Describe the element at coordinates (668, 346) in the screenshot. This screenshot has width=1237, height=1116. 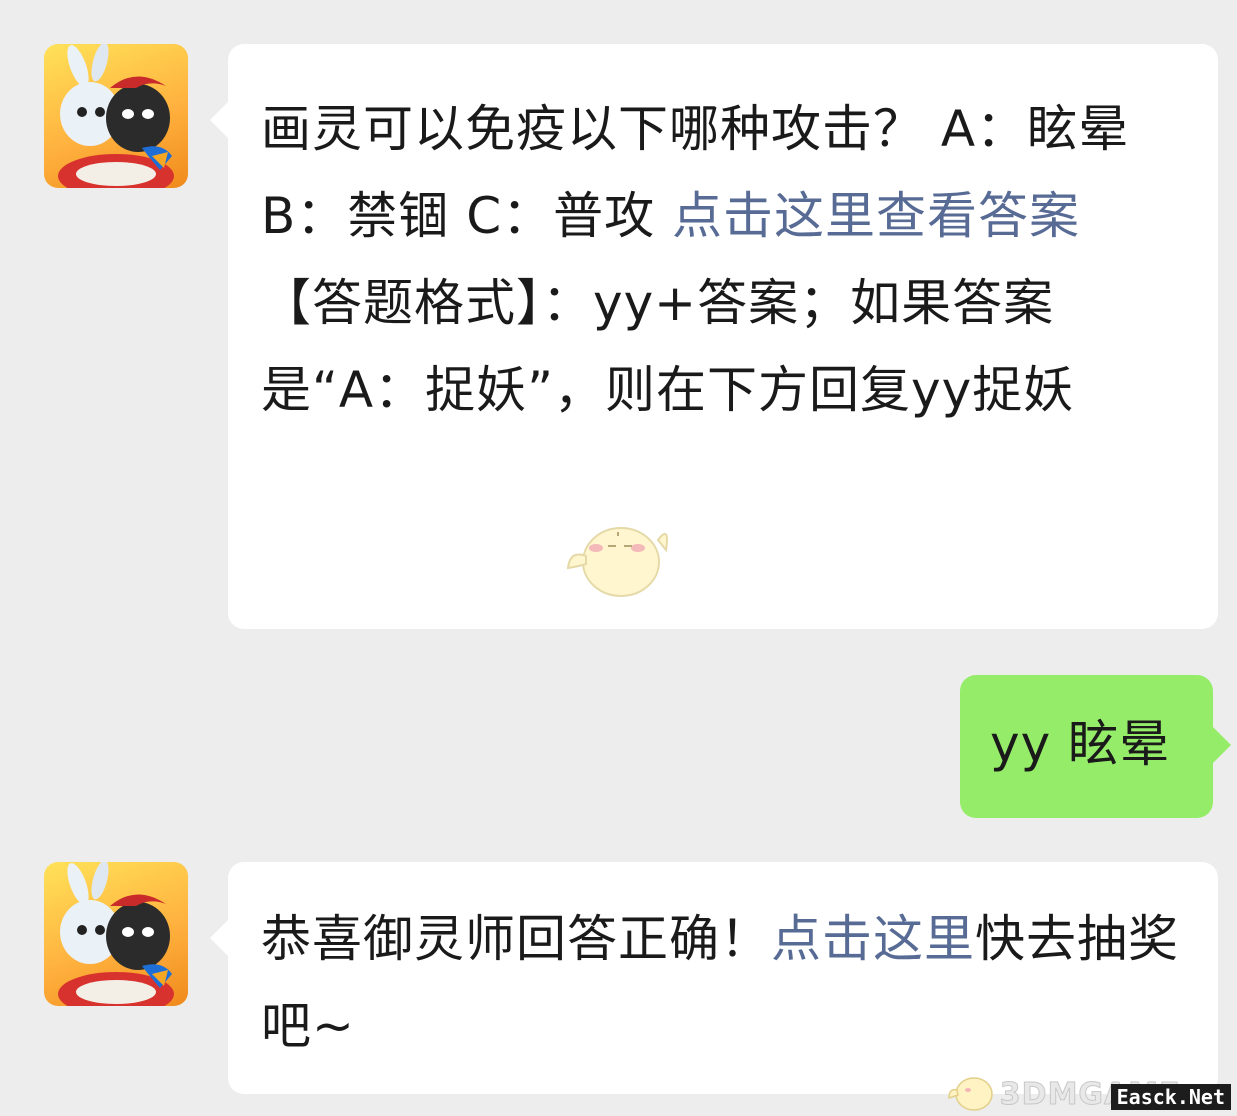
I see `answer-format-text: 【答题格式】：yy+答案；如果答案是“A：捉妖”，则在下方回复yy捉妖` at that location.